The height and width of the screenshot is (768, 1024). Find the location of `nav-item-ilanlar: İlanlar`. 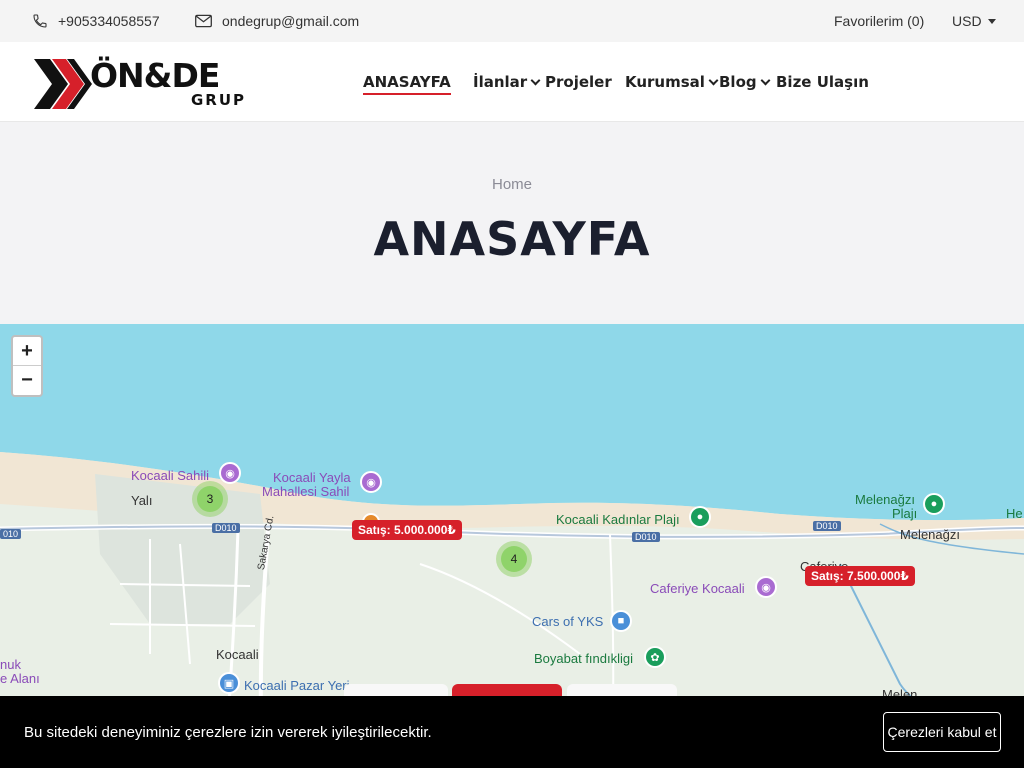

nav-item-ilanlar: İlanlar is located at coordinates (507, 82).